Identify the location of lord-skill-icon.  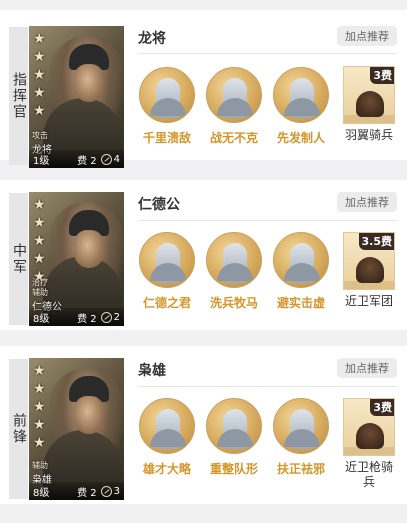
(167, 260).